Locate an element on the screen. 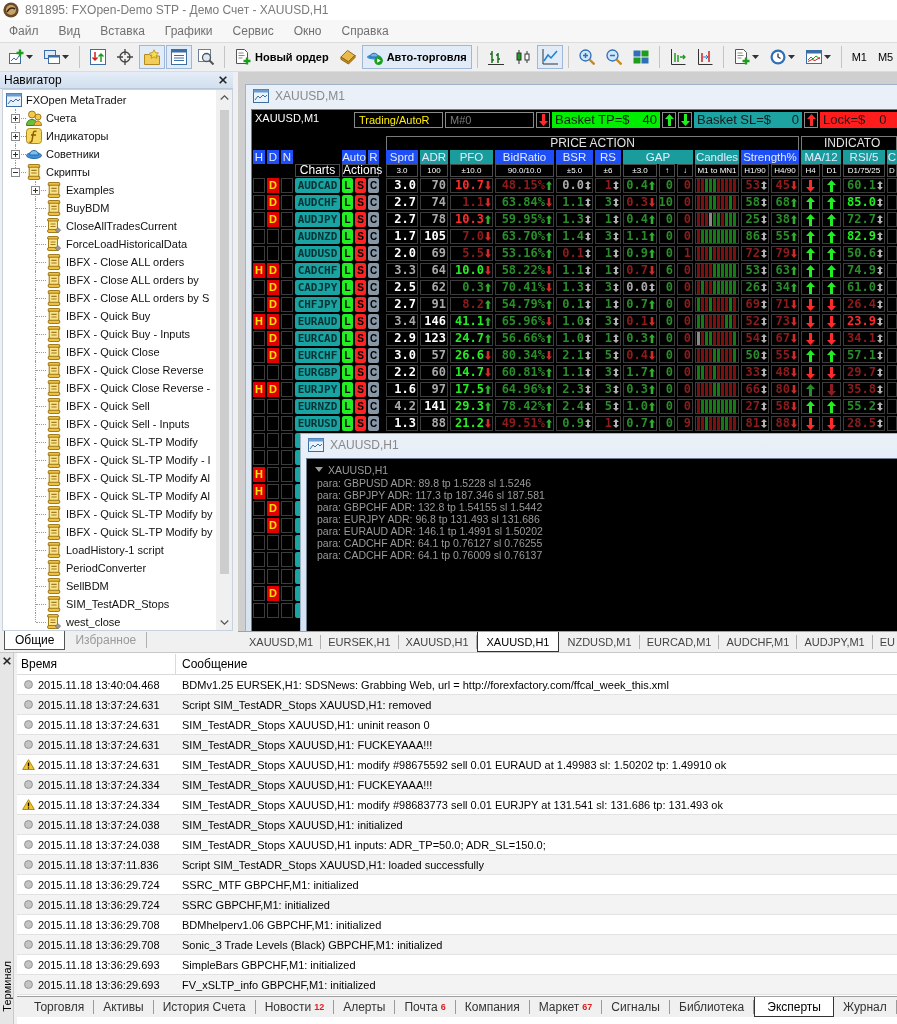 This screenshot has width=897, height=1024. chart-tab: XAUUSD,H1 is located at coordinates (518, 642).